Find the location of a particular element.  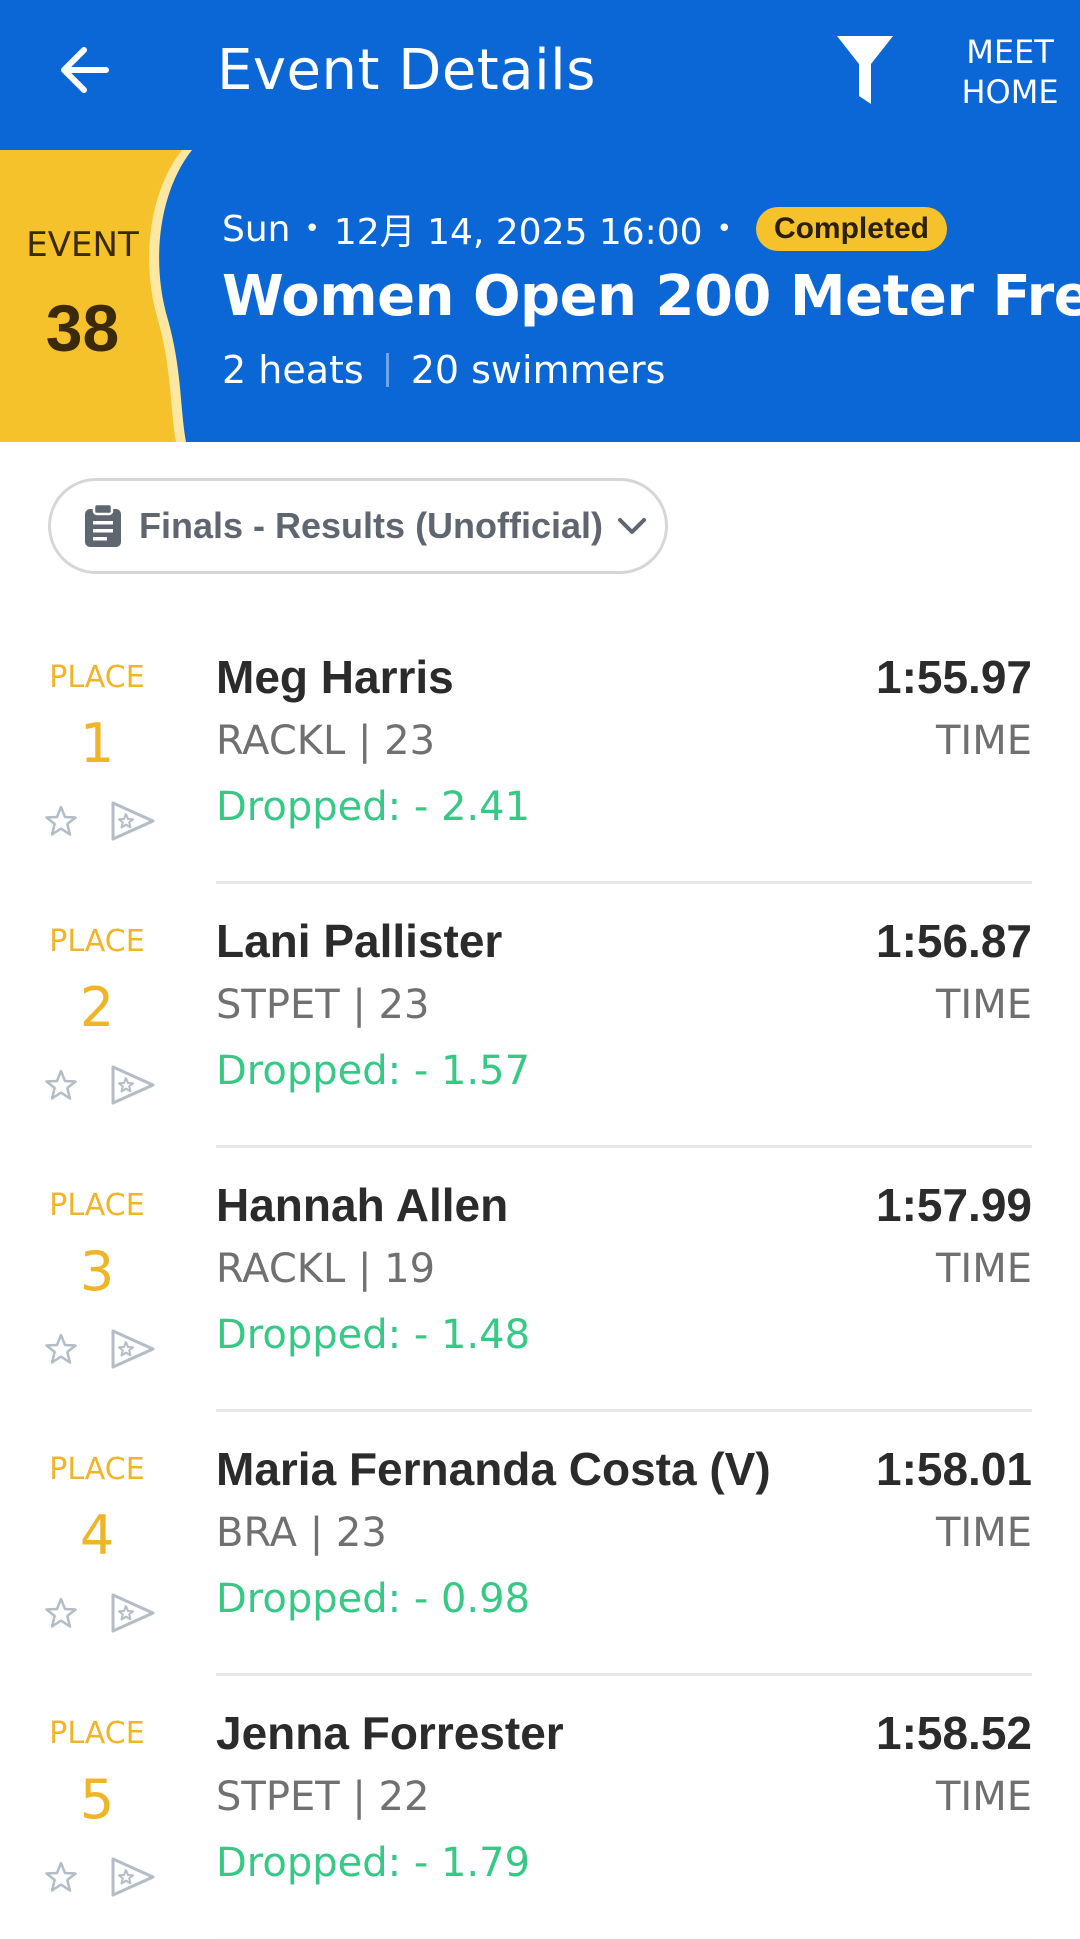

results-type-label: Finals - Results (Unofficial) is located at coordinates (371, 525).